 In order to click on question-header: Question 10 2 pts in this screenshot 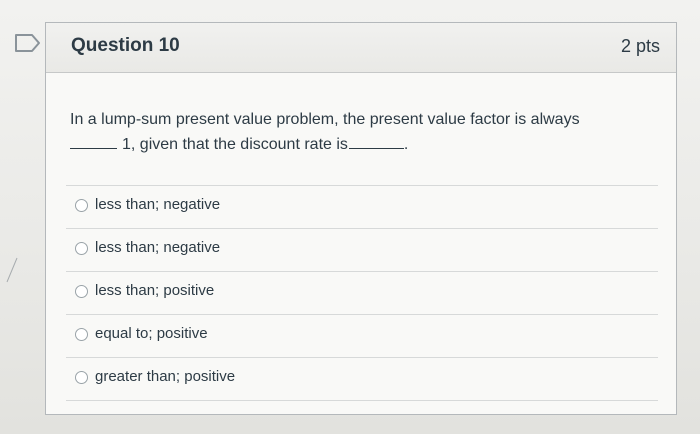, I will do `click(361, 48)`.